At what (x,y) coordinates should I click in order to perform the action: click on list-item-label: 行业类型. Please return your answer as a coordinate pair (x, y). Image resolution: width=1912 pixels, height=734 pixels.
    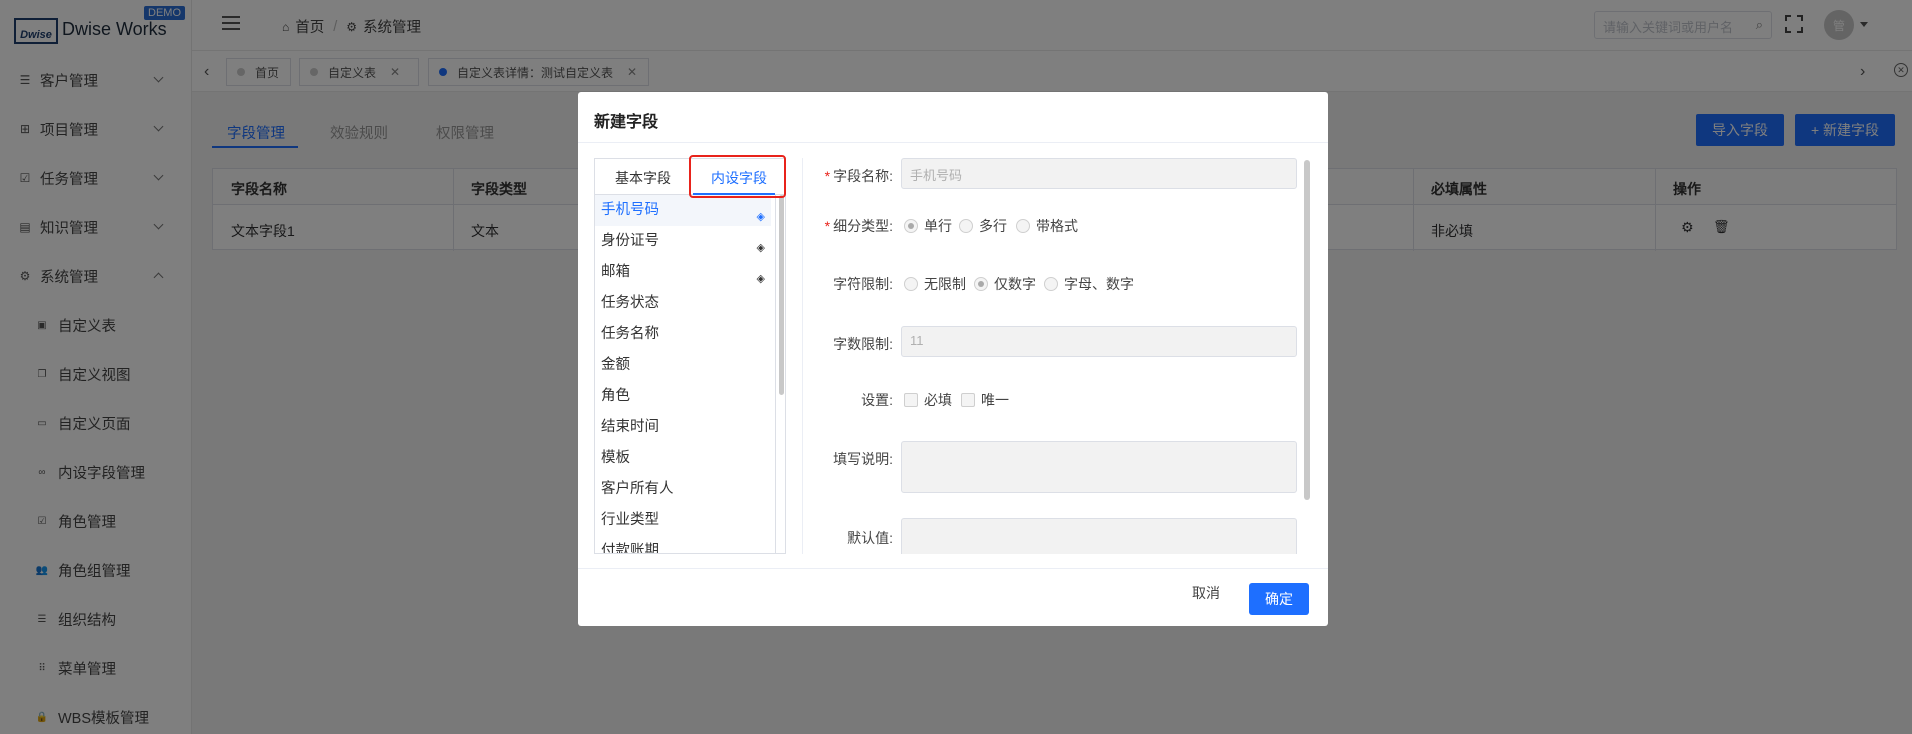
    Looking at the image, I should click on (630, 520).